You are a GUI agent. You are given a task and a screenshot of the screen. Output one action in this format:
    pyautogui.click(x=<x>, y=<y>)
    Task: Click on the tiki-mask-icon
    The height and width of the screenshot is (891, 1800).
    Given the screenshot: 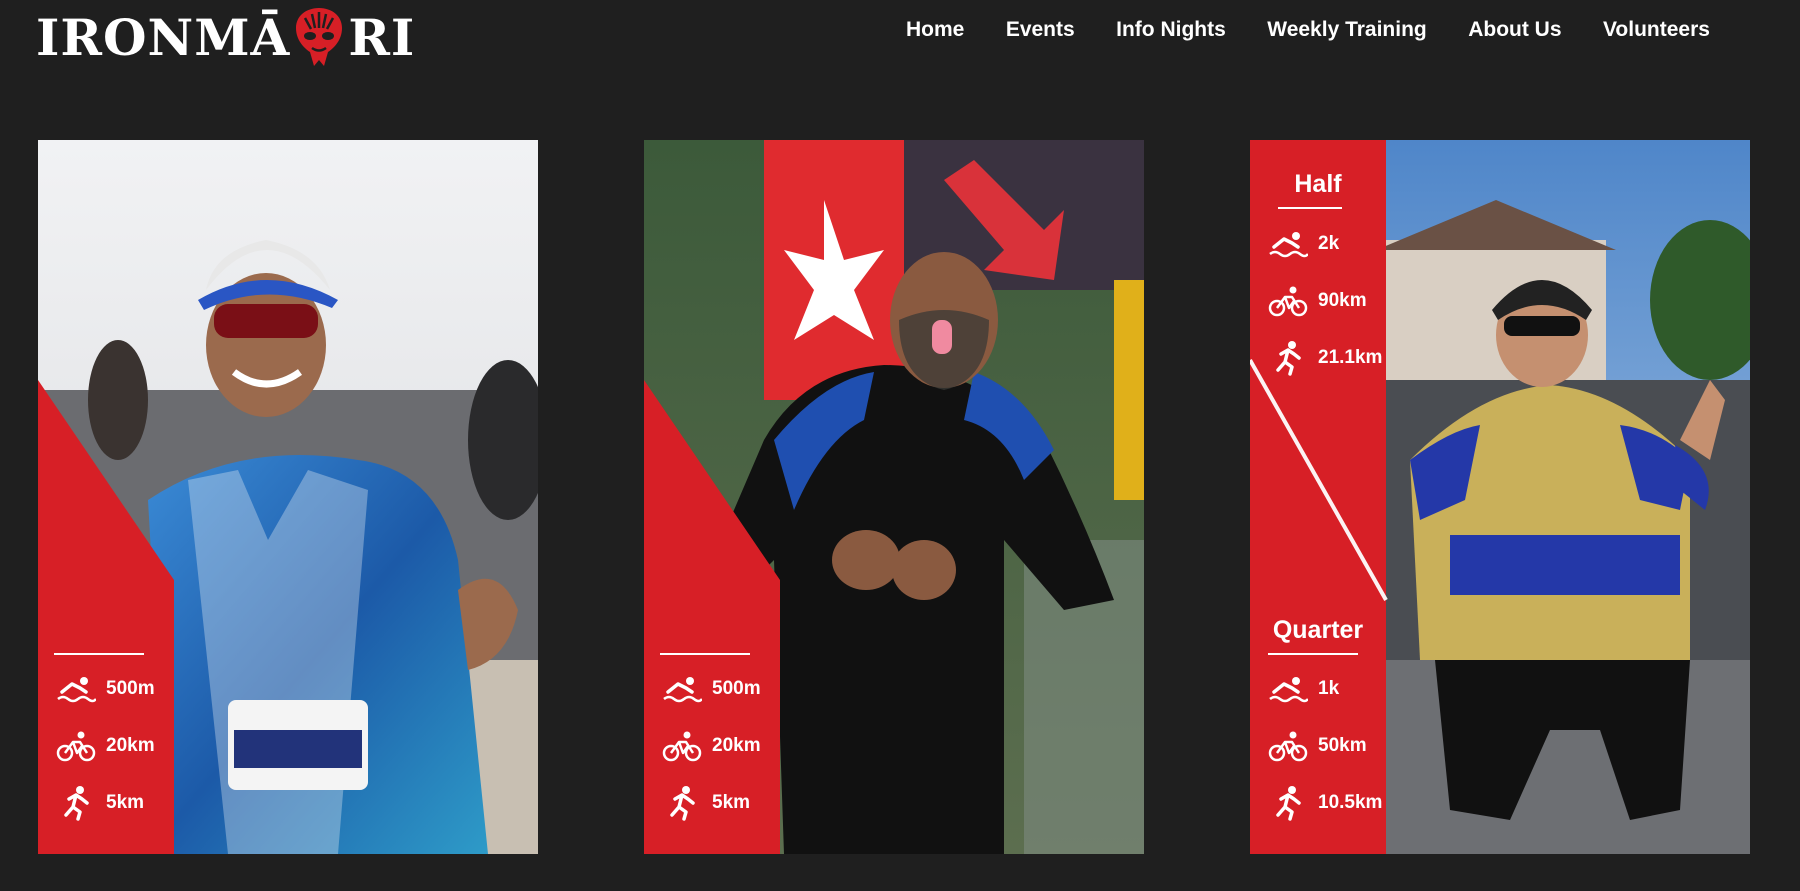 What is the action you would take?
    pyautogui.click(x=319, y=37)
    